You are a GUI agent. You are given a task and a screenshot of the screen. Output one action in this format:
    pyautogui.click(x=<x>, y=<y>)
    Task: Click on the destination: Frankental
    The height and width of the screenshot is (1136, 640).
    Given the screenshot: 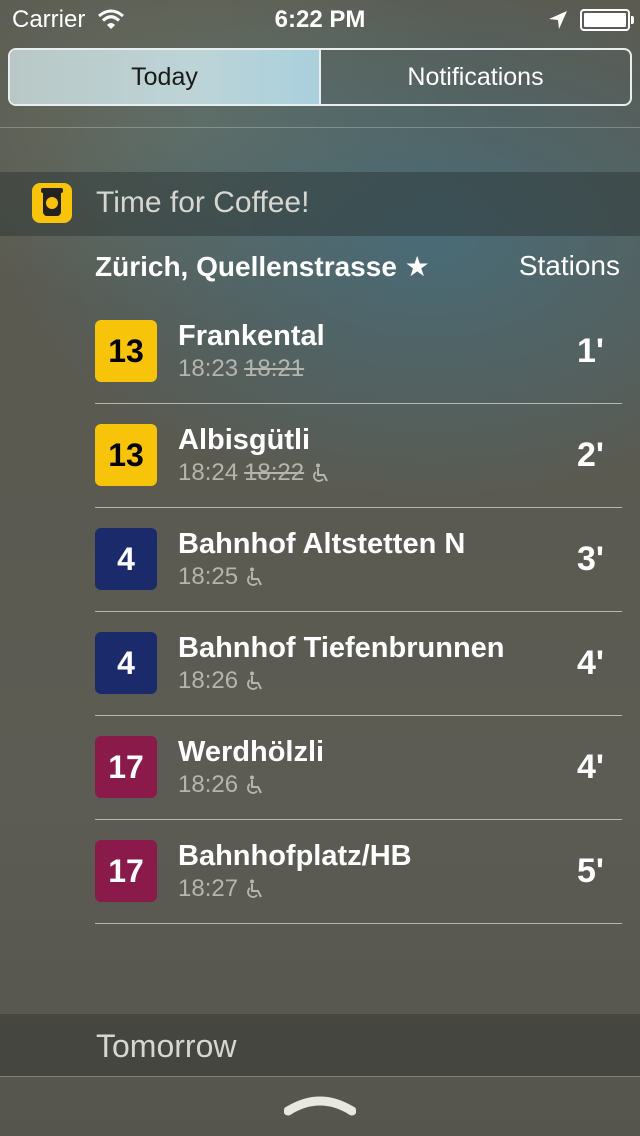 What is the action you would take?
    pyautogui.click(x=251, y=336)
    